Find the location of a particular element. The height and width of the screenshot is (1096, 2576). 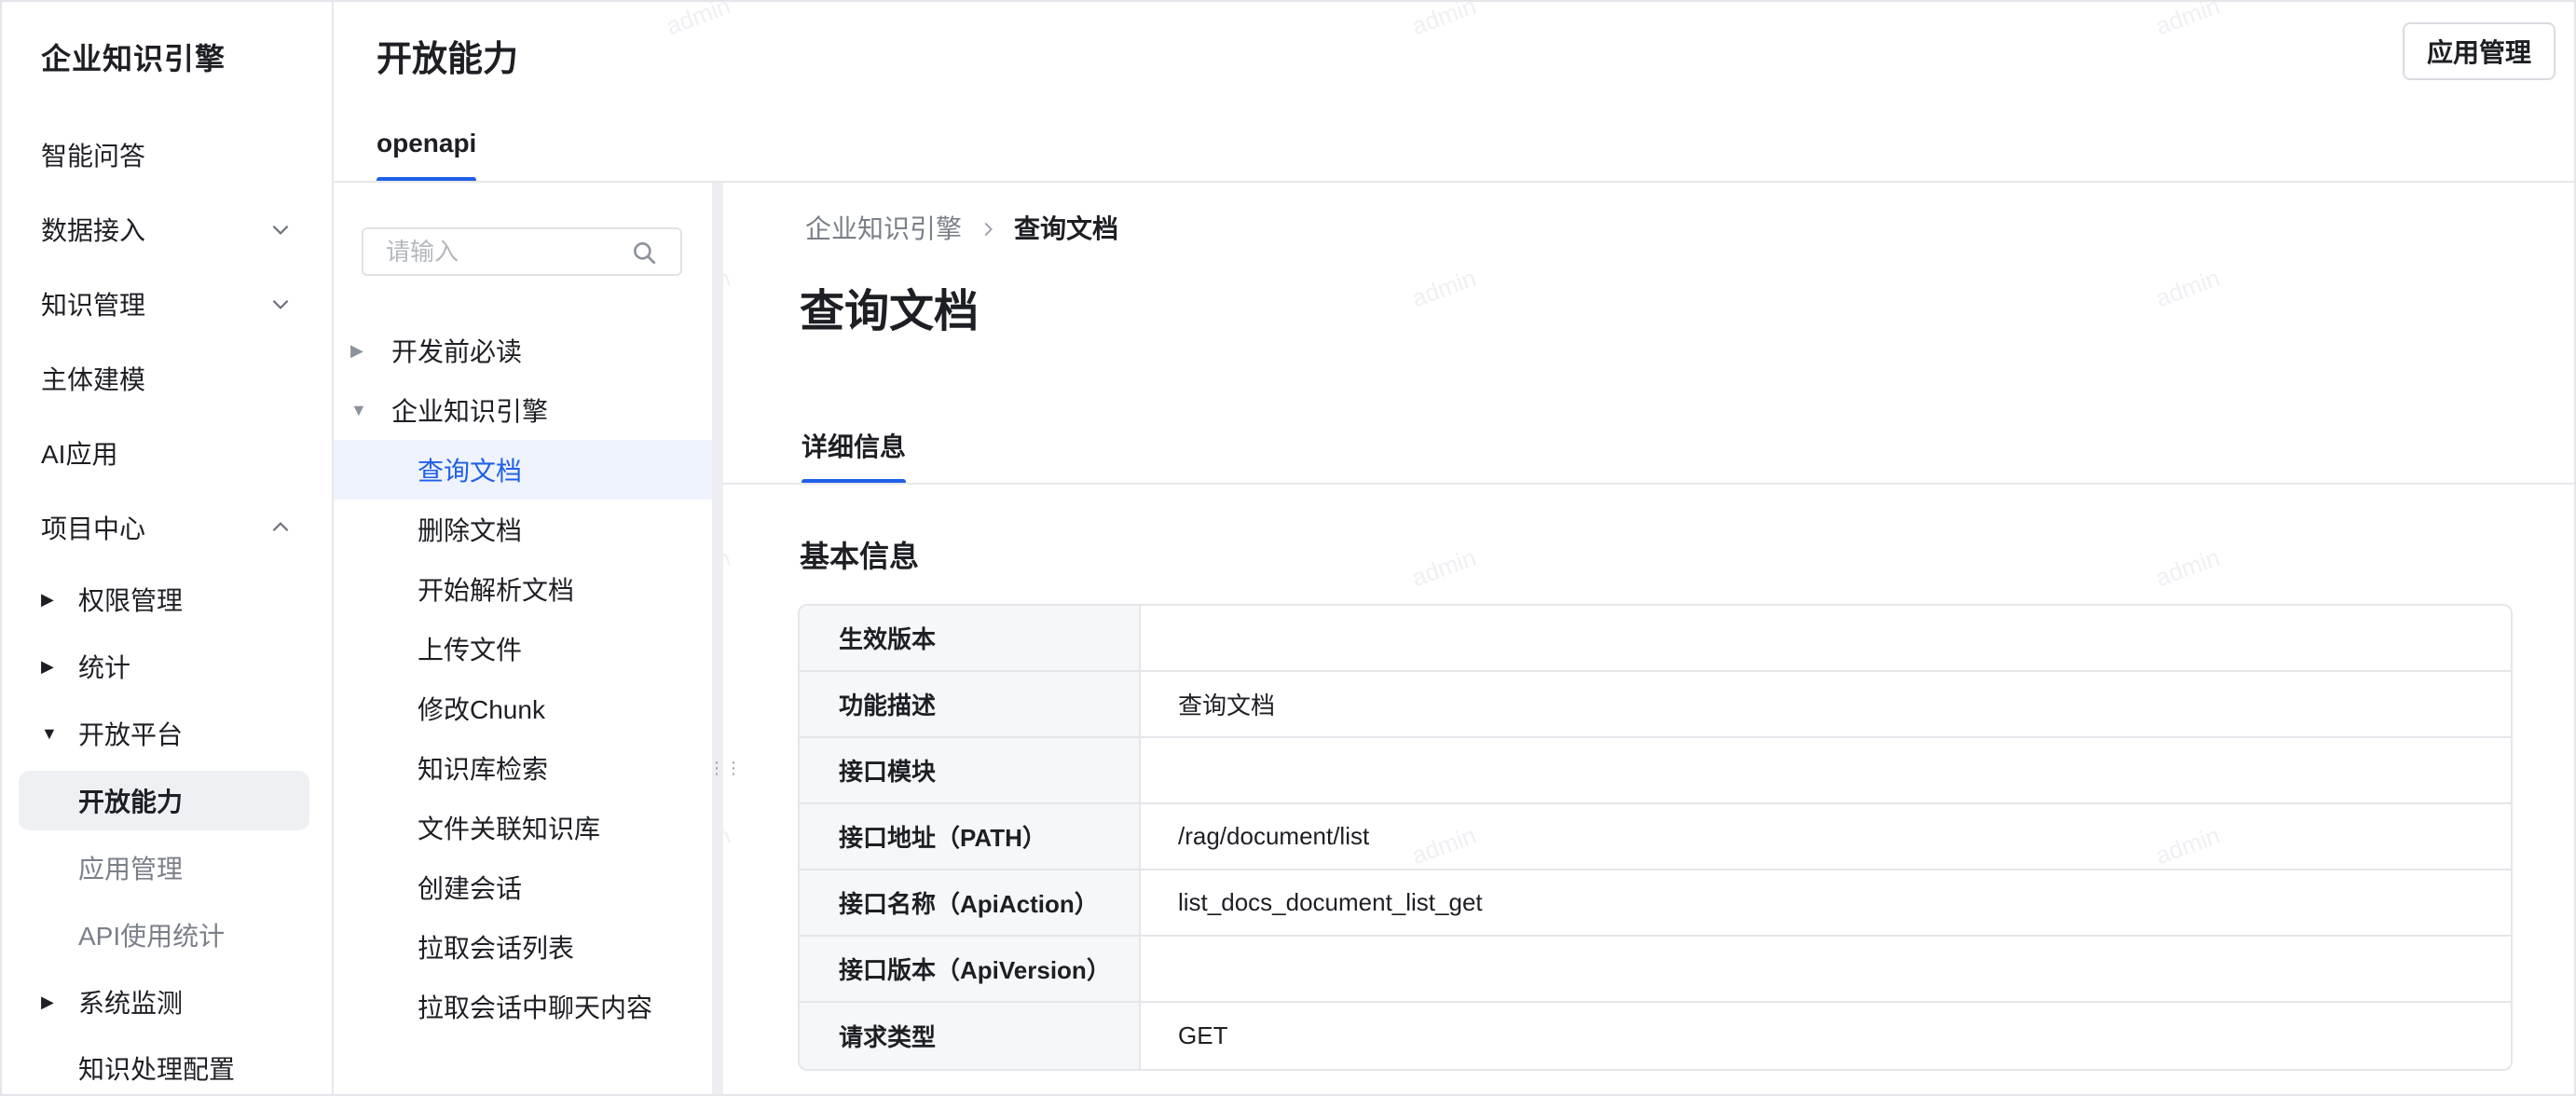

divider is located at coordinates (1648, 484).